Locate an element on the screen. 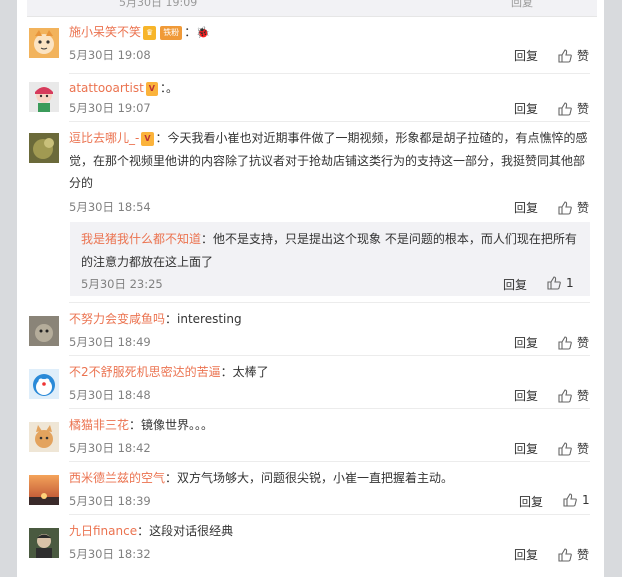 This screenshot has width=622, height=577. username-link: 九日finance is located at coordinates (103, 531).